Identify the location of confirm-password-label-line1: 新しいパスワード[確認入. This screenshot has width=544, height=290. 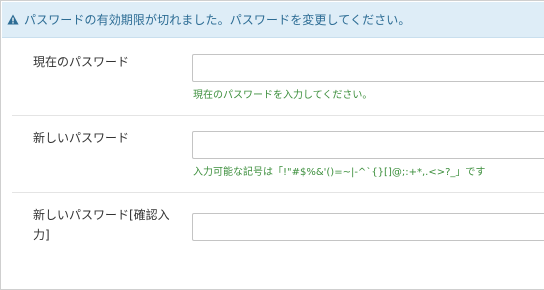
(101, 215).